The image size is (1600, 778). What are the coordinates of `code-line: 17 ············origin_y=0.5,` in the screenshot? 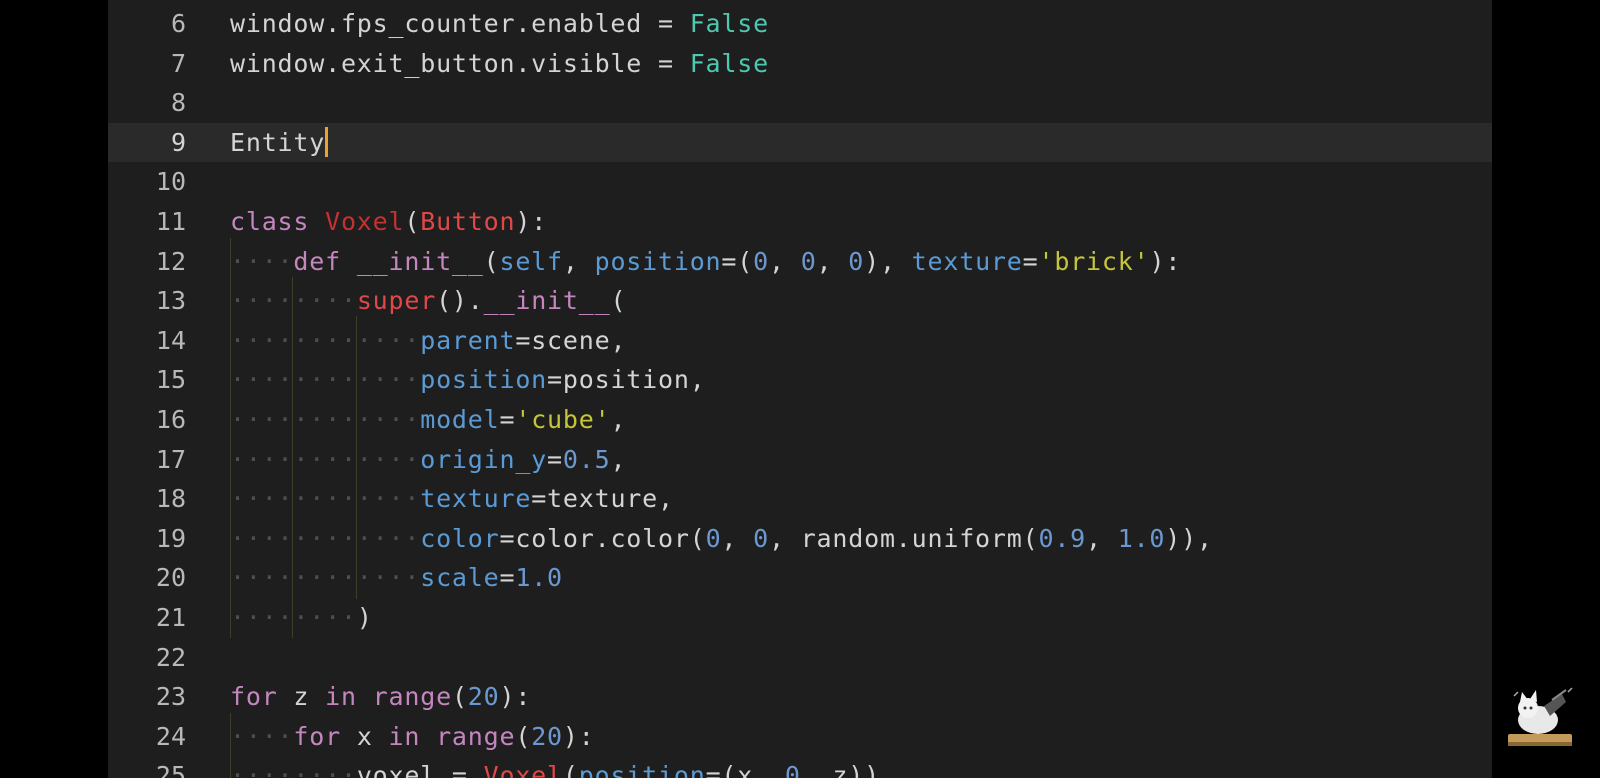 It's located at (800, 460).